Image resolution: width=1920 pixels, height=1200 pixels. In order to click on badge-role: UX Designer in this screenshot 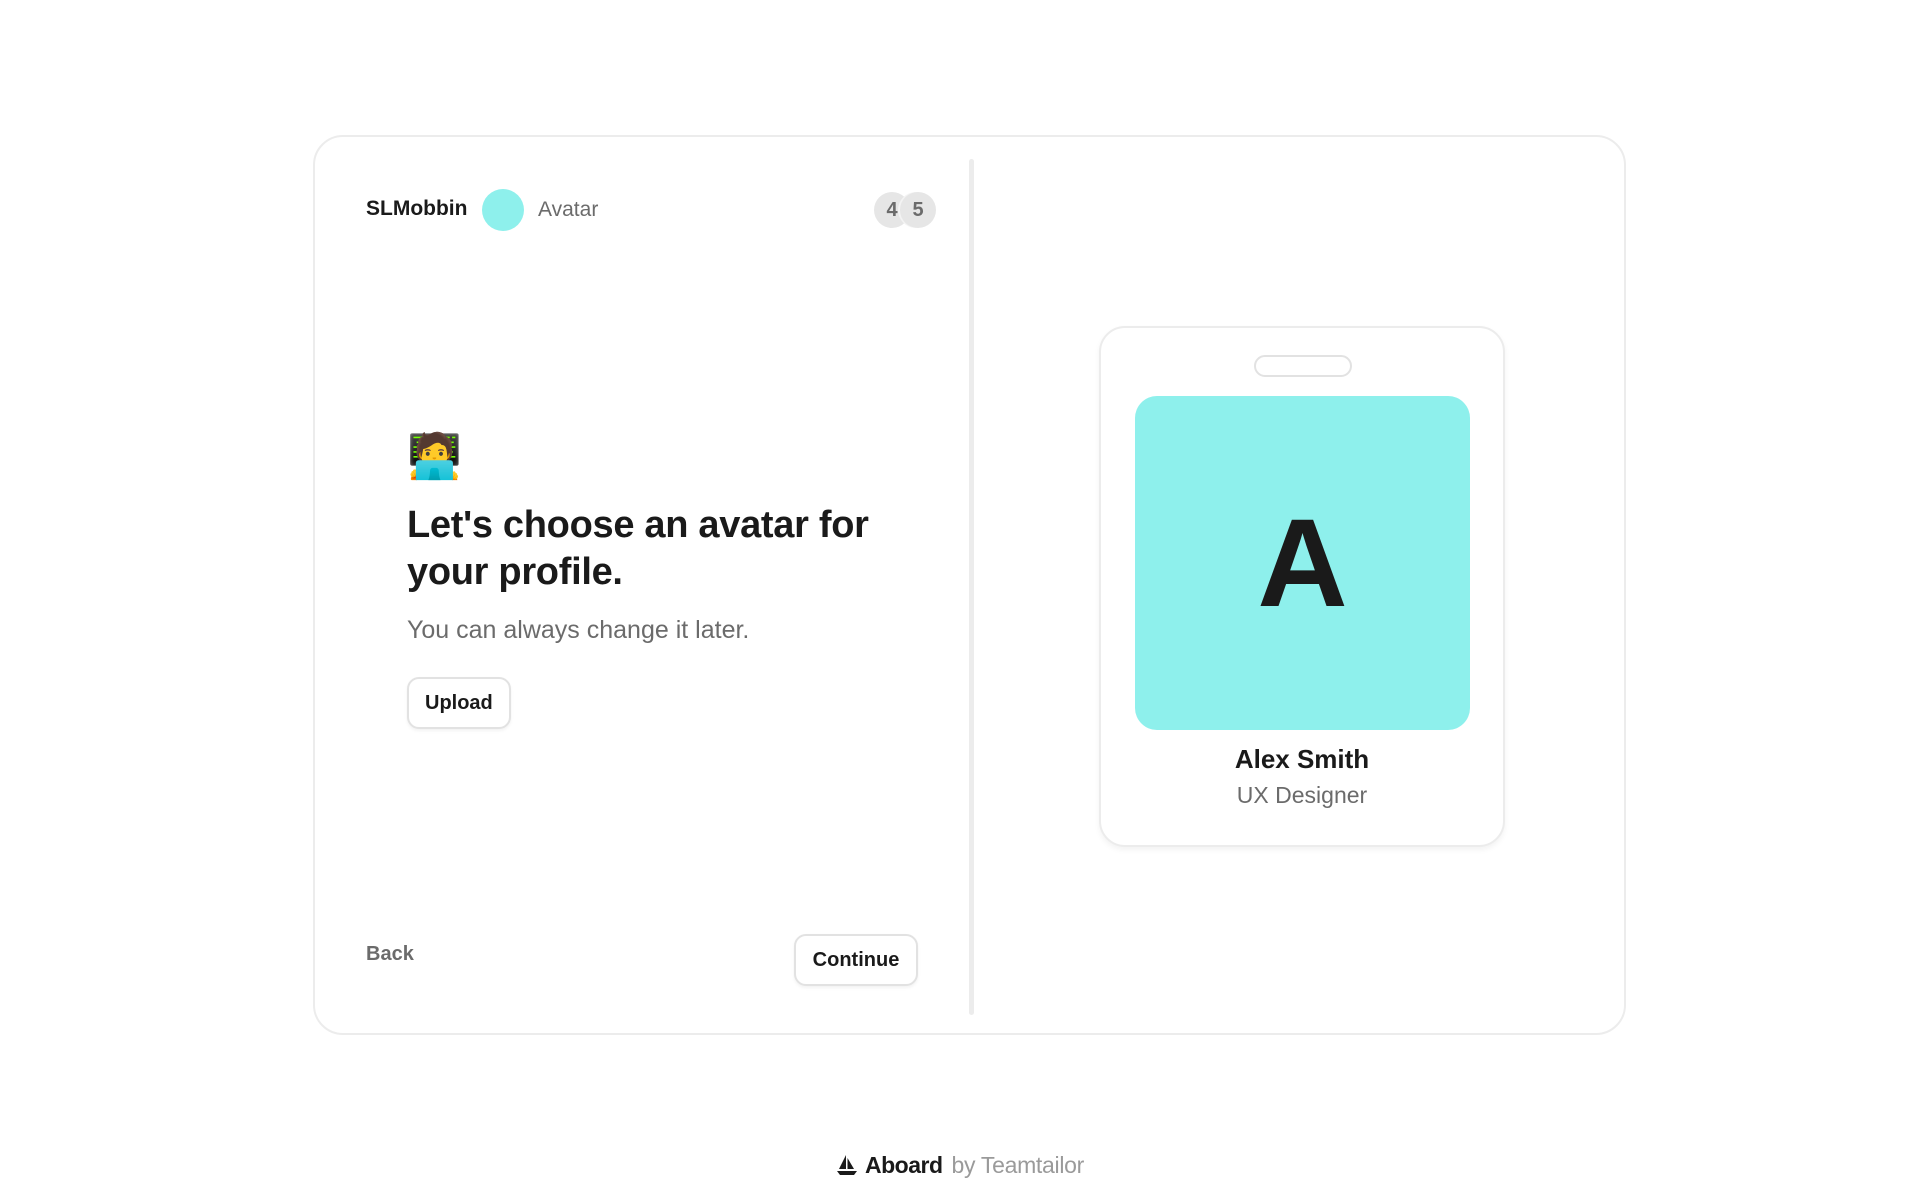, I will do `click(1302, 795)`.